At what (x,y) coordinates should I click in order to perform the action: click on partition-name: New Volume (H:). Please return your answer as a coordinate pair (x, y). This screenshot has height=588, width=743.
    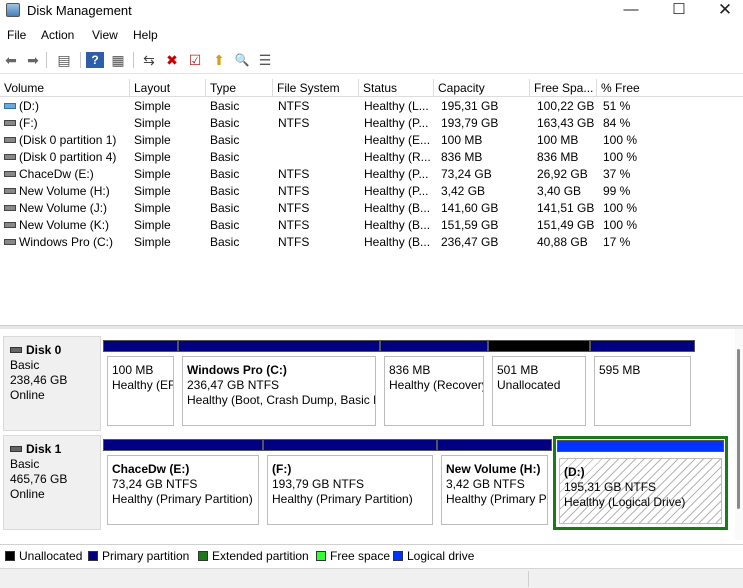
    Looking at the image, I should click on (493, 469).